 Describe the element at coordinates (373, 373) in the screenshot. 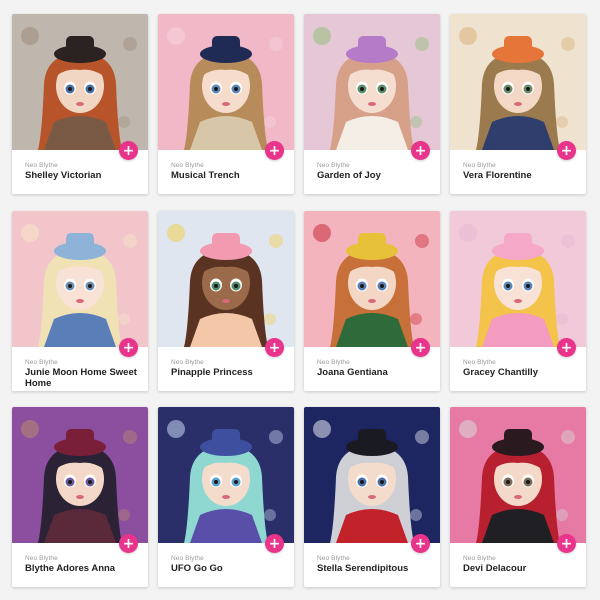

I see `product-name: Joana Gentiana` at that location.